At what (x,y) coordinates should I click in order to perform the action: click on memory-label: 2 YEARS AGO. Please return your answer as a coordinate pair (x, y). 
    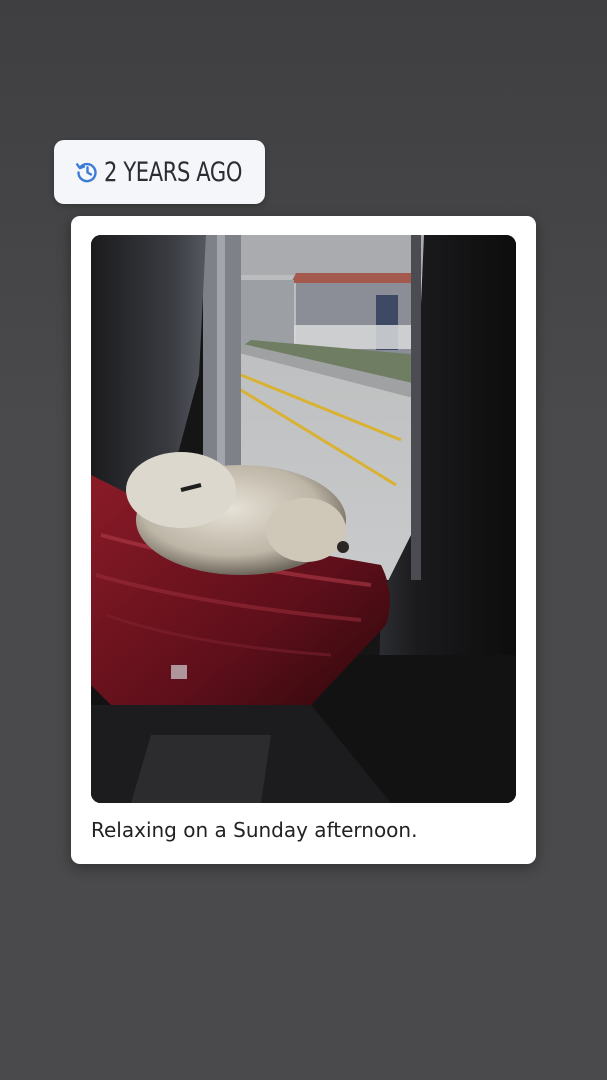
    Looking at the image, I should click on (173, 172).